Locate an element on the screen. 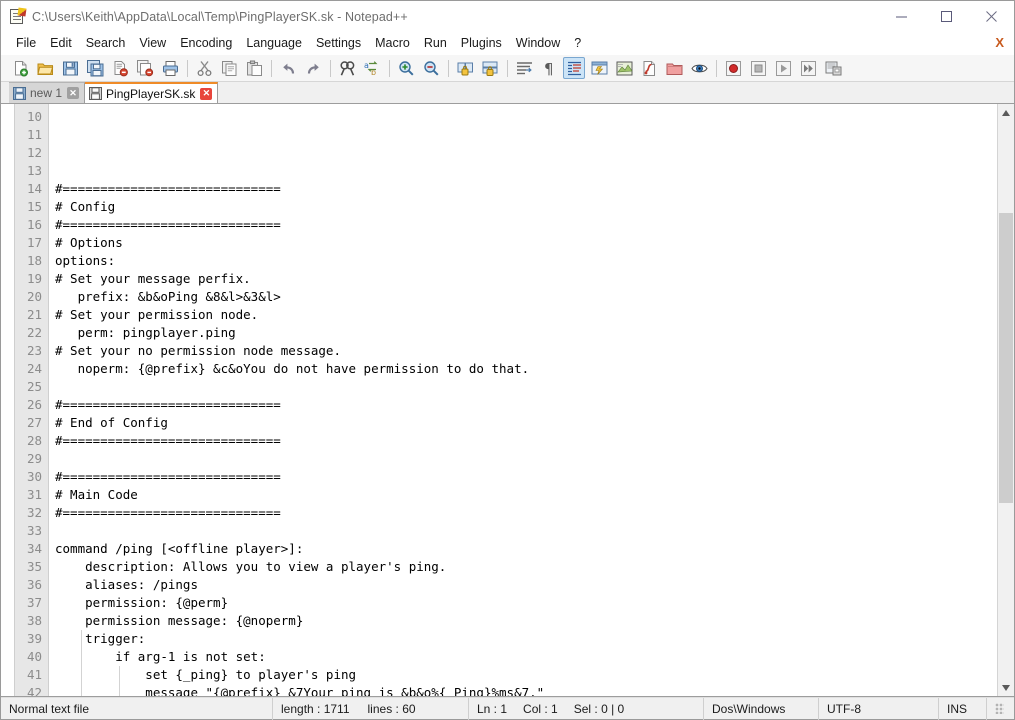  close-document-button: X is located at coordinates (999, 42).